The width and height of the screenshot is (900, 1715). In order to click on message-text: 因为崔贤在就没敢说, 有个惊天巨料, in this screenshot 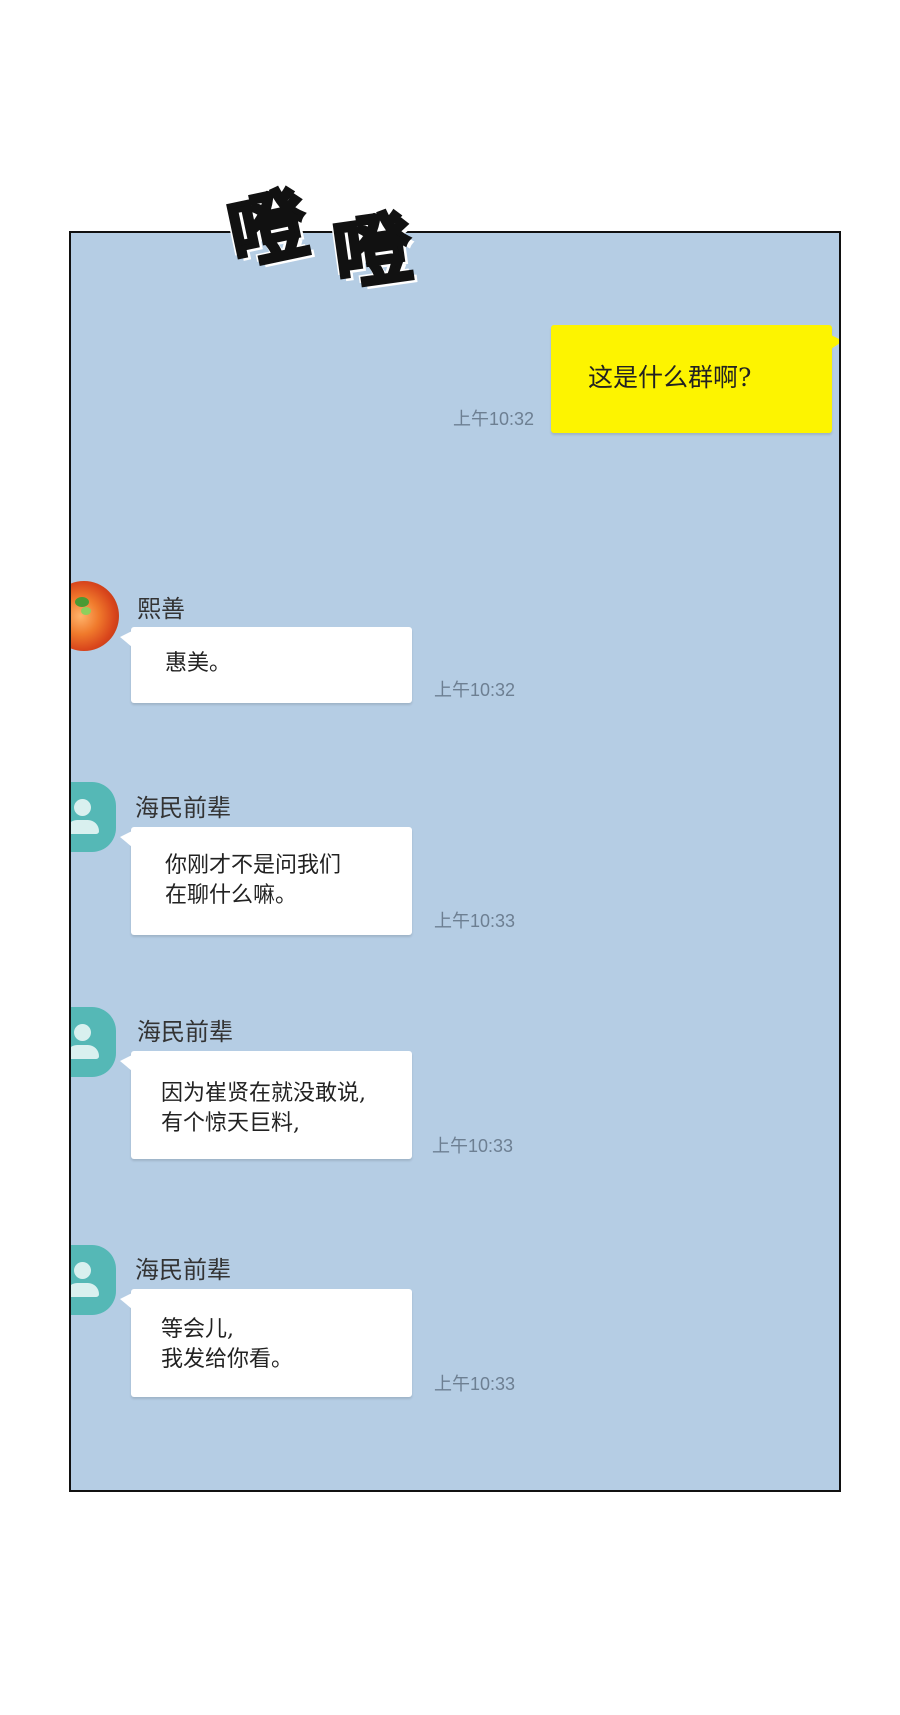, I will do `click(263, 1108)`.